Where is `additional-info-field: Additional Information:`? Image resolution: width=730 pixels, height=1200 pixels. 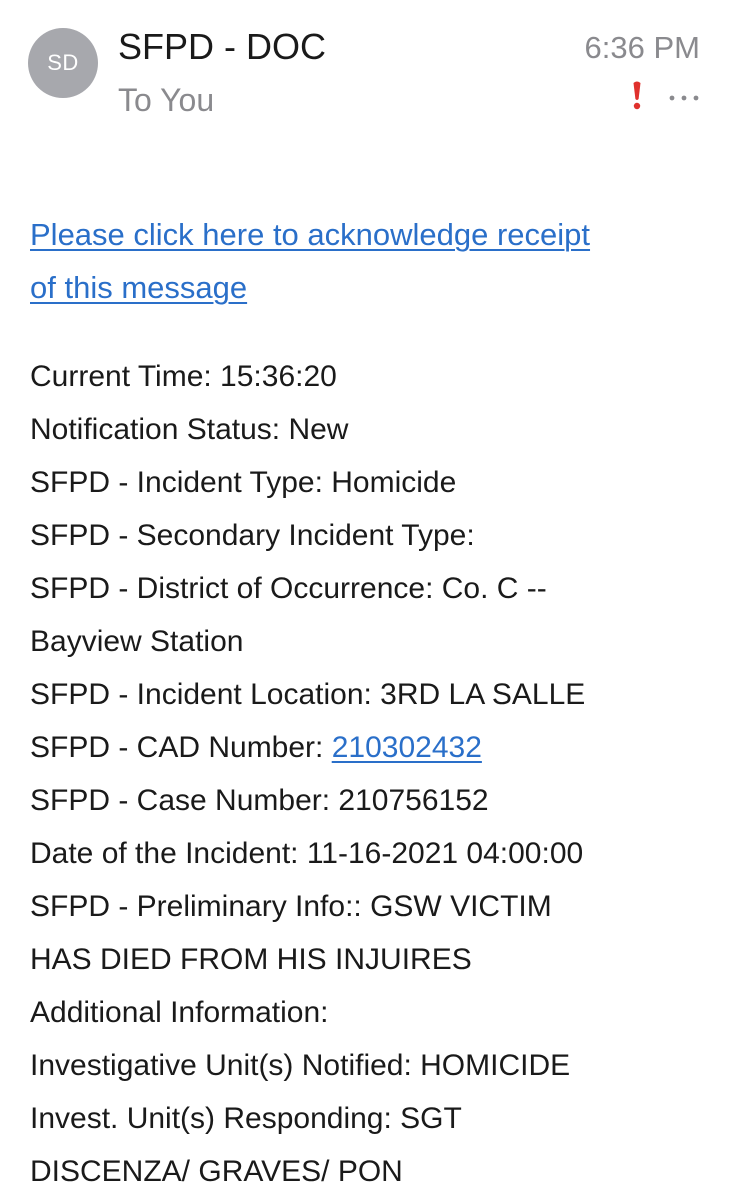 additional-info-field: Additional Information: is located at coordinates (179, 1012).